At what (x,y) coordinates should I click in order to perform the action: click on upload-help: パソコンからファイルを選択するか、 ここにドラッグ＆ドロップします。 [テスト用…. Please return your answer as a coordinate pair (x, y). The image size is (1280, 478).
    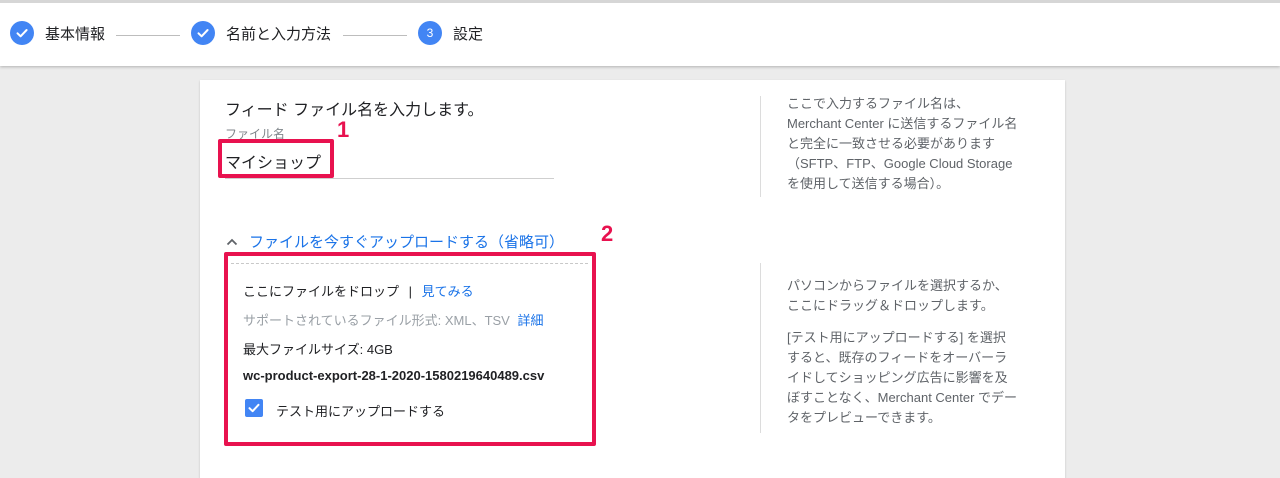
    Looking at the image, I should click on (912, 352).